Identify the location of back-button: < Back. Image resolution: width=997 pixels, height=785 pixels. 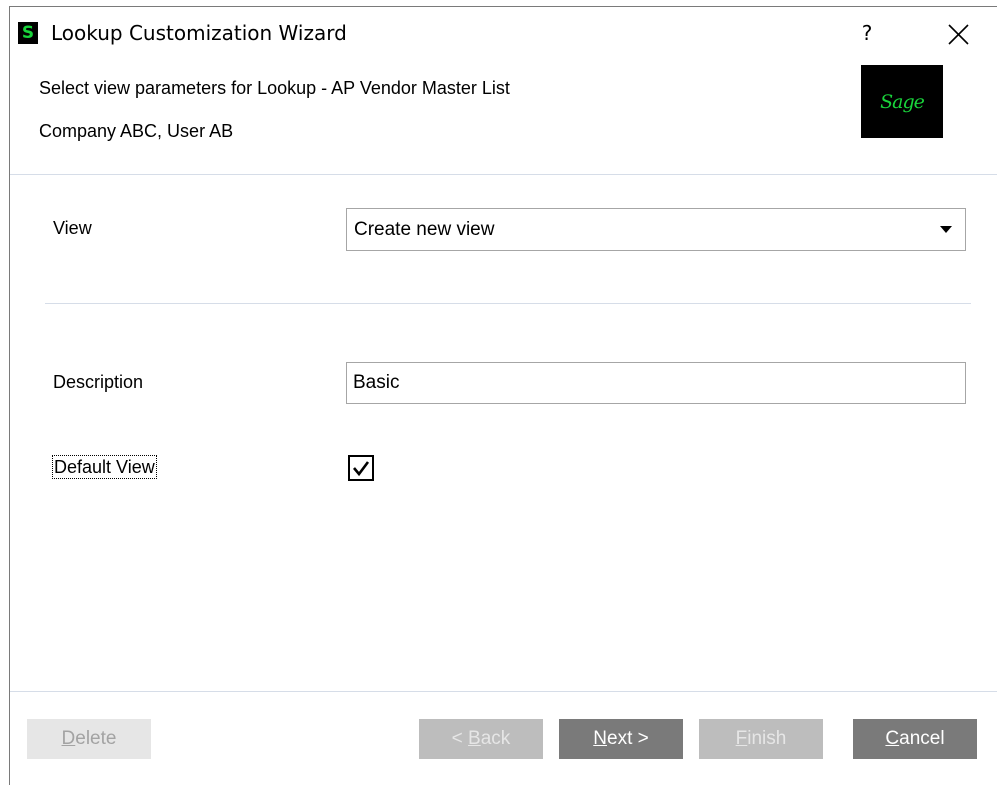
(481, 739).